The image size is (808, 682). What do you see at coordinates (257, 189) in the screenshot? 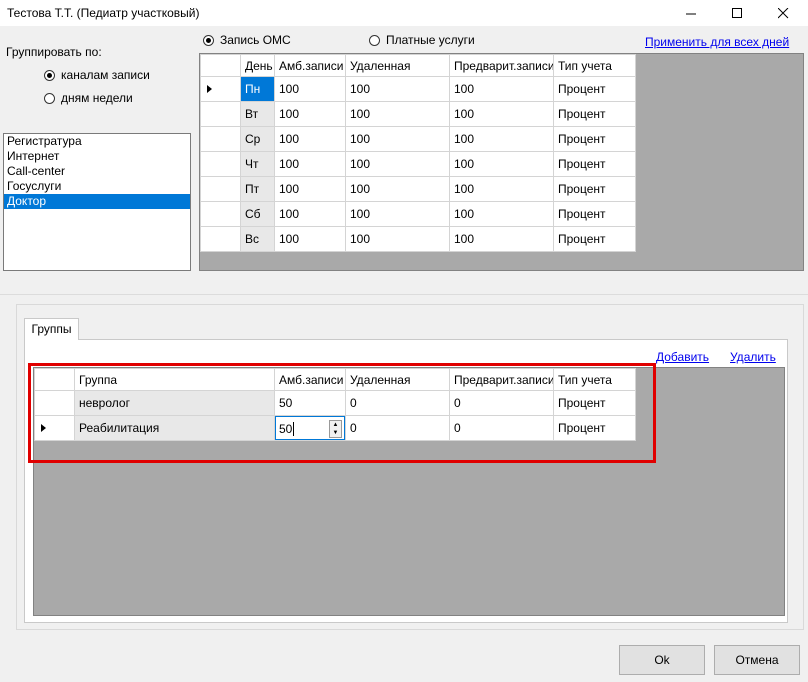
I see `day-cell: Пт` at bounding box center [257, 189].